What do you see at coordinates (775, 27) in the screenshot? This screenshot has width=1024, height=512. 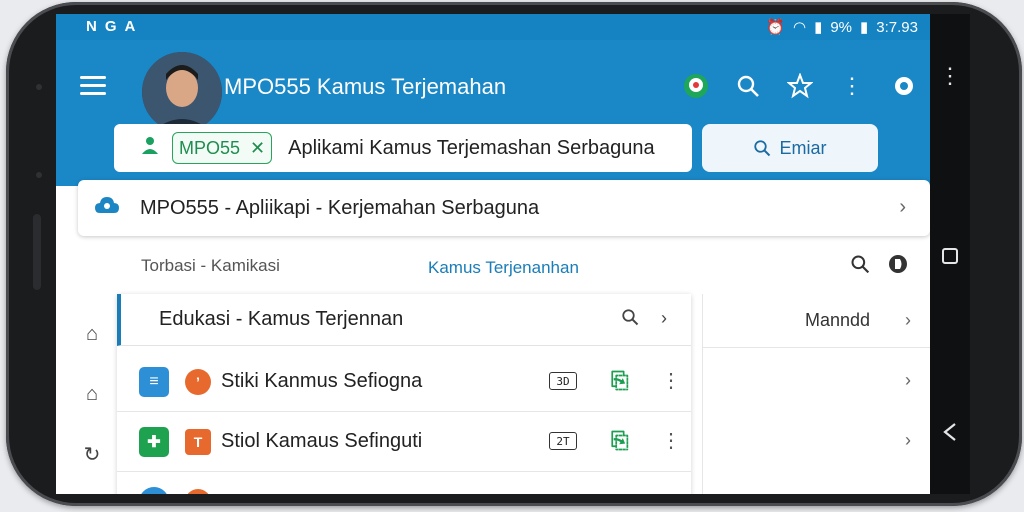 I see `alarm-icon: ⏰` at bounding box center [775, 27].